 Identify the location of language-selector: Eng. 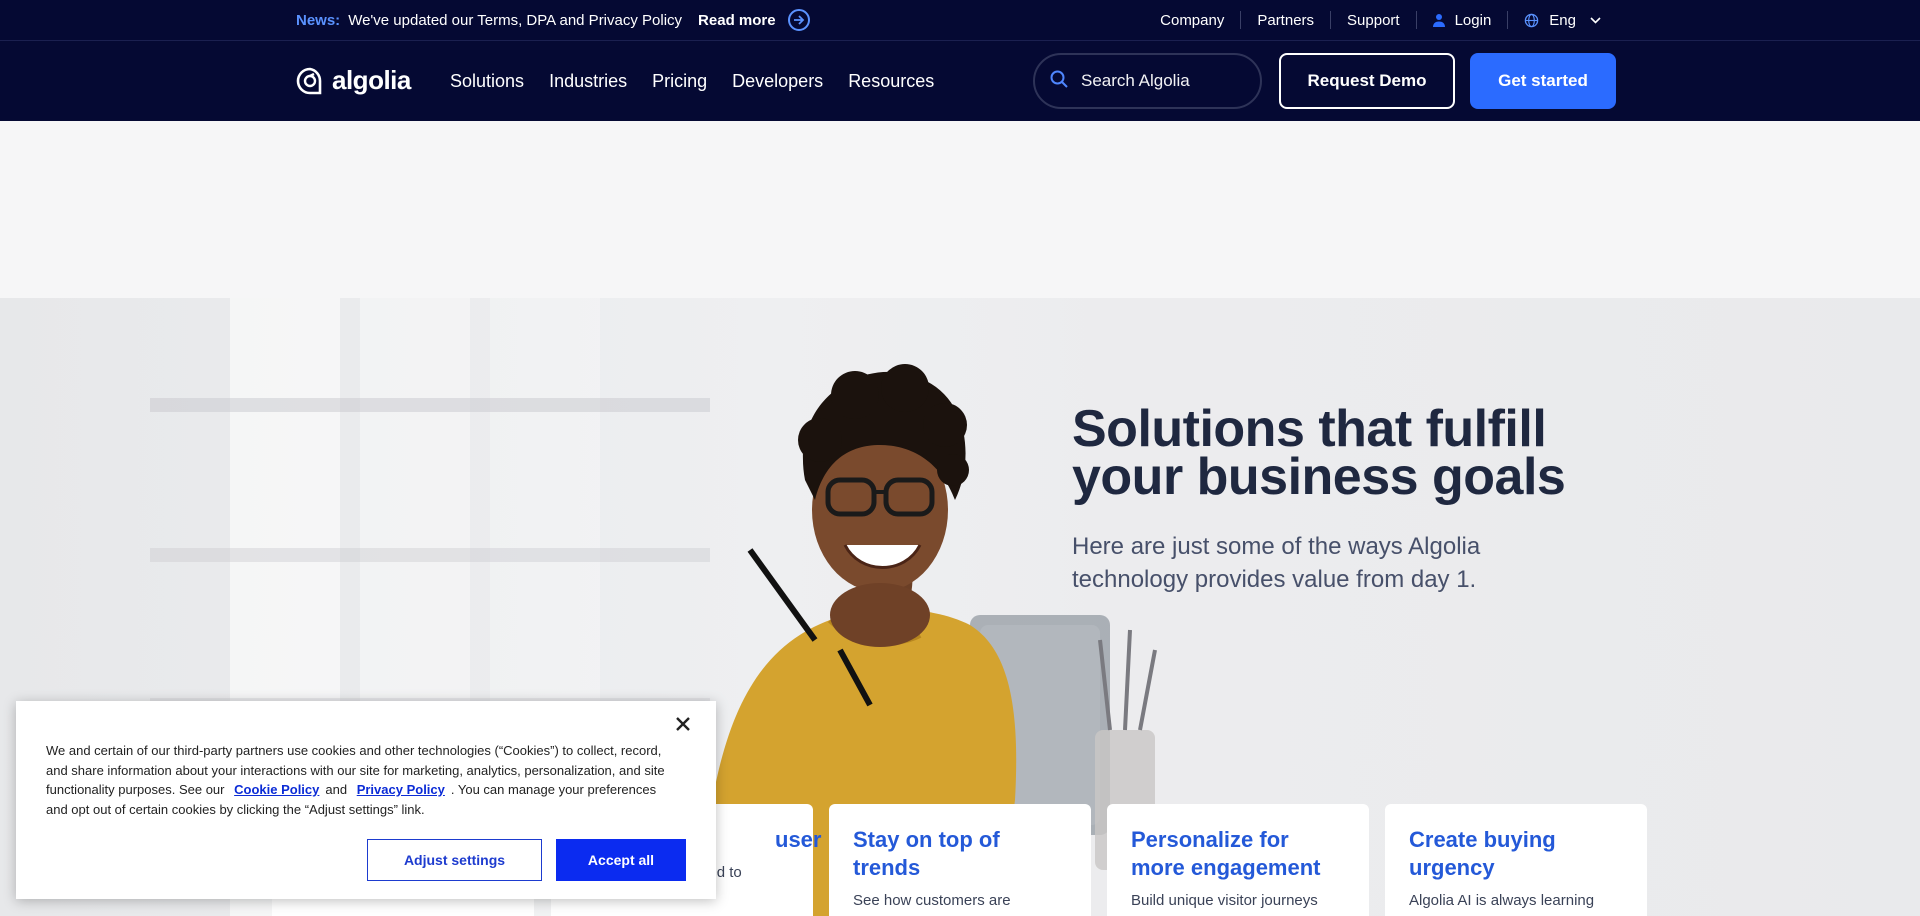
(1562, 20).